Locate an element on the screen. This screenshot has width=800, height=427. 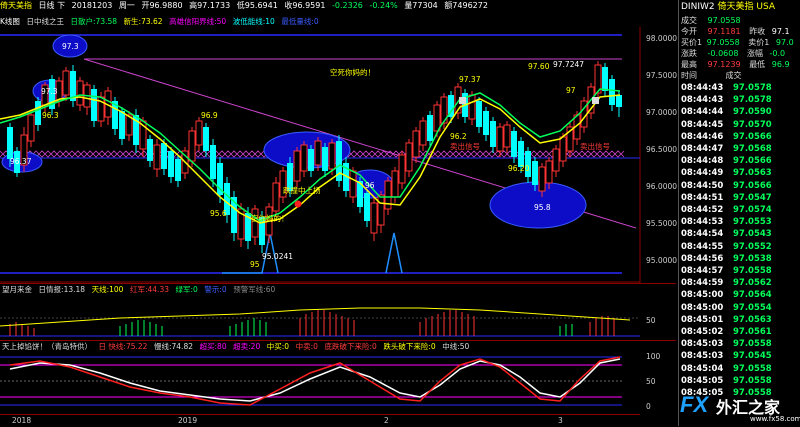
price-axis-label: 98.0000 is located at coordinates (662, 38).